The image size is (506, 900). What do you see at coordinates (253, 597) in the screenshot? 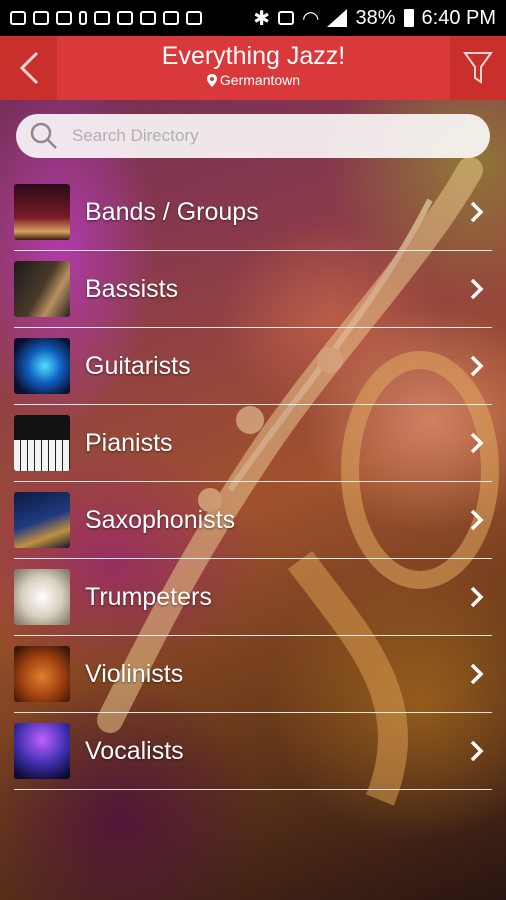
I see `list-item-trumpeters: Trumpeters` at bounding box center [253, 597].